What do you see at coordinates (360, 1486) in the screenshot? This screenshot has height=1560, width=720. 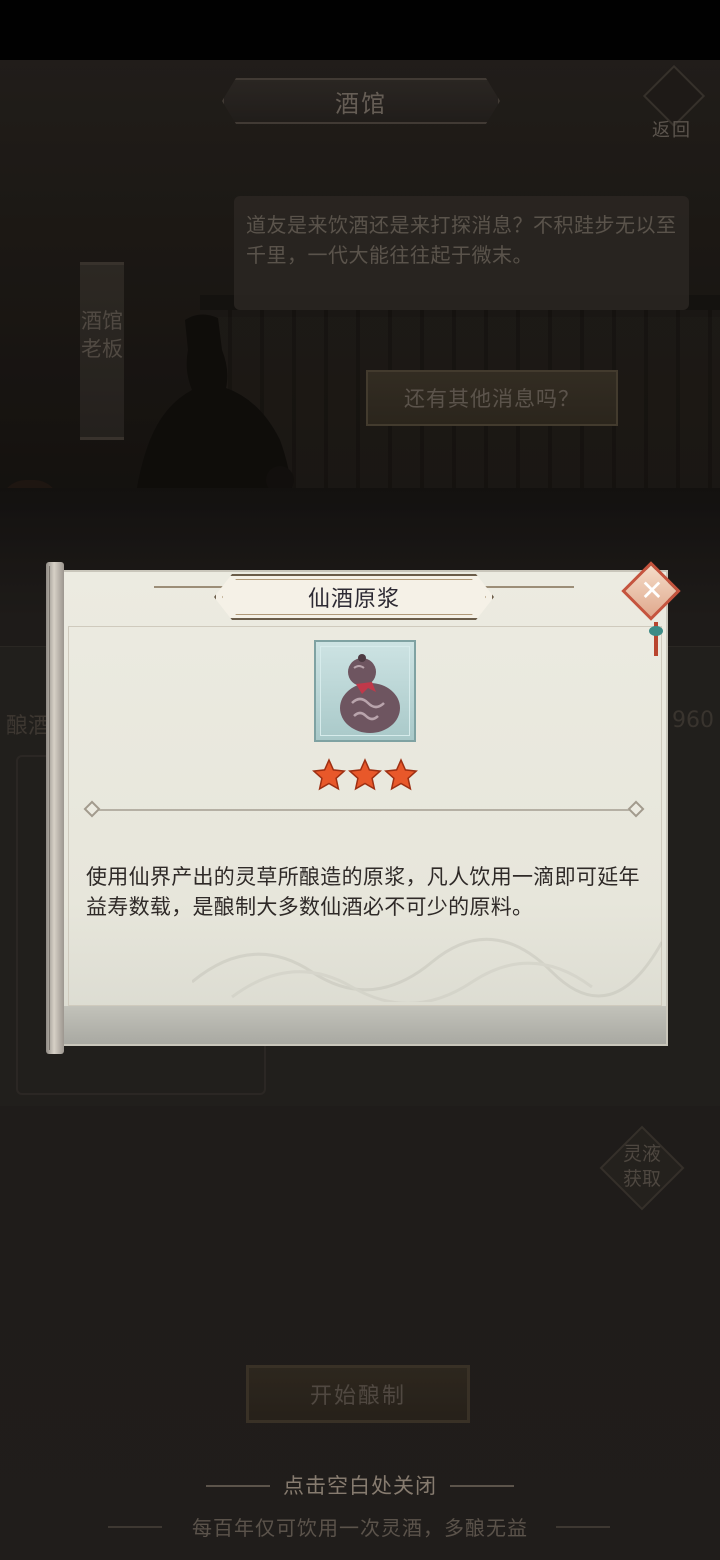 I see `close-hint: 点击空白处关闭` at bounding box center [360, 1486].